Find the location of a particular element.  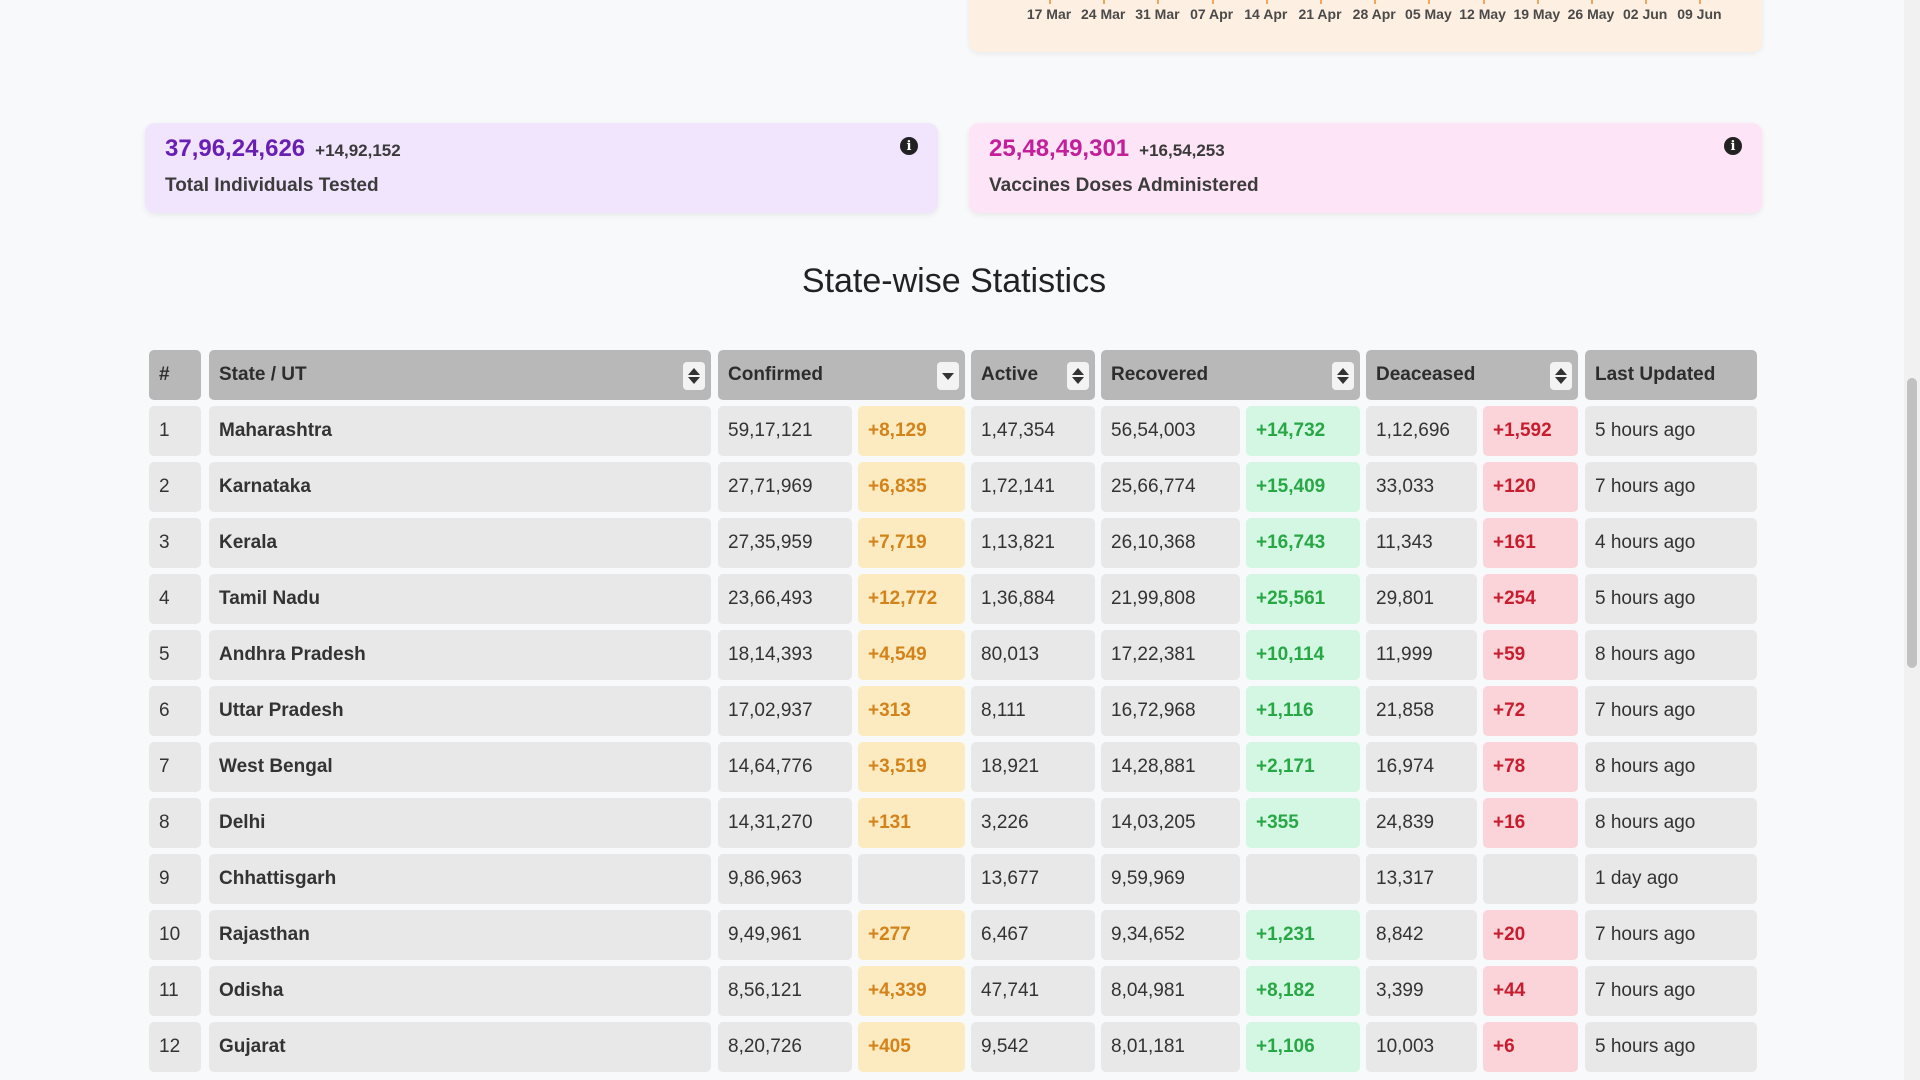

cell-recovered: 9,59,969 is located at coordinates (1170, 879).